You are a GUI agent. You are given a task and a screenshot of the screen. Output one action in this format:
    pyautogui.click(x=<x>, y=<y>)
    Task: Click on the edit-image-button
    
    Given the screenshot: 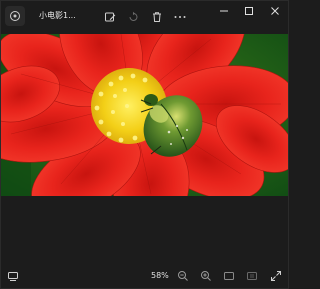 What is the action you would take?
    pyautogui.click(x=110, y=17)
    